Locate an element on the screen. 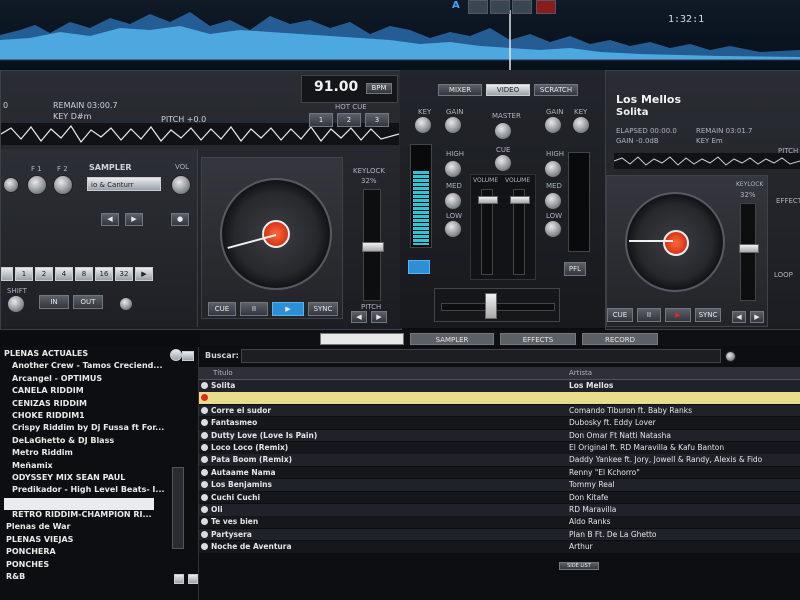 The height and width of the screenshot is (600, 800). pitch-fader-right-cap is located at coordinates (749, 248).